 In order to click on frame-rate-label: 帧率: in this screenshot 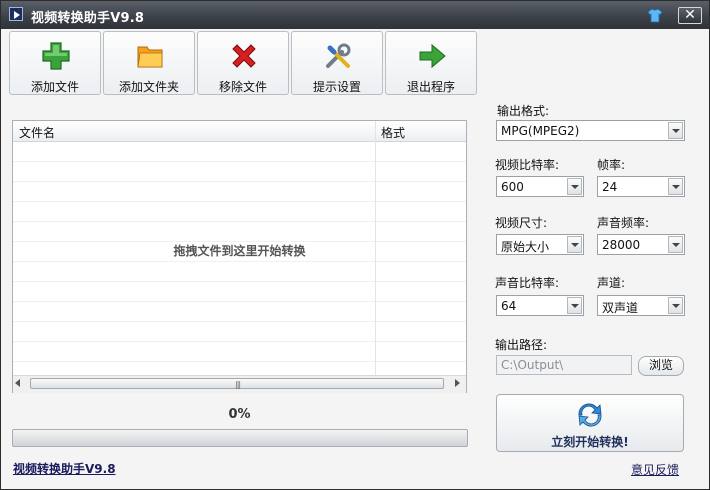, I will do `click(611, 165)`.